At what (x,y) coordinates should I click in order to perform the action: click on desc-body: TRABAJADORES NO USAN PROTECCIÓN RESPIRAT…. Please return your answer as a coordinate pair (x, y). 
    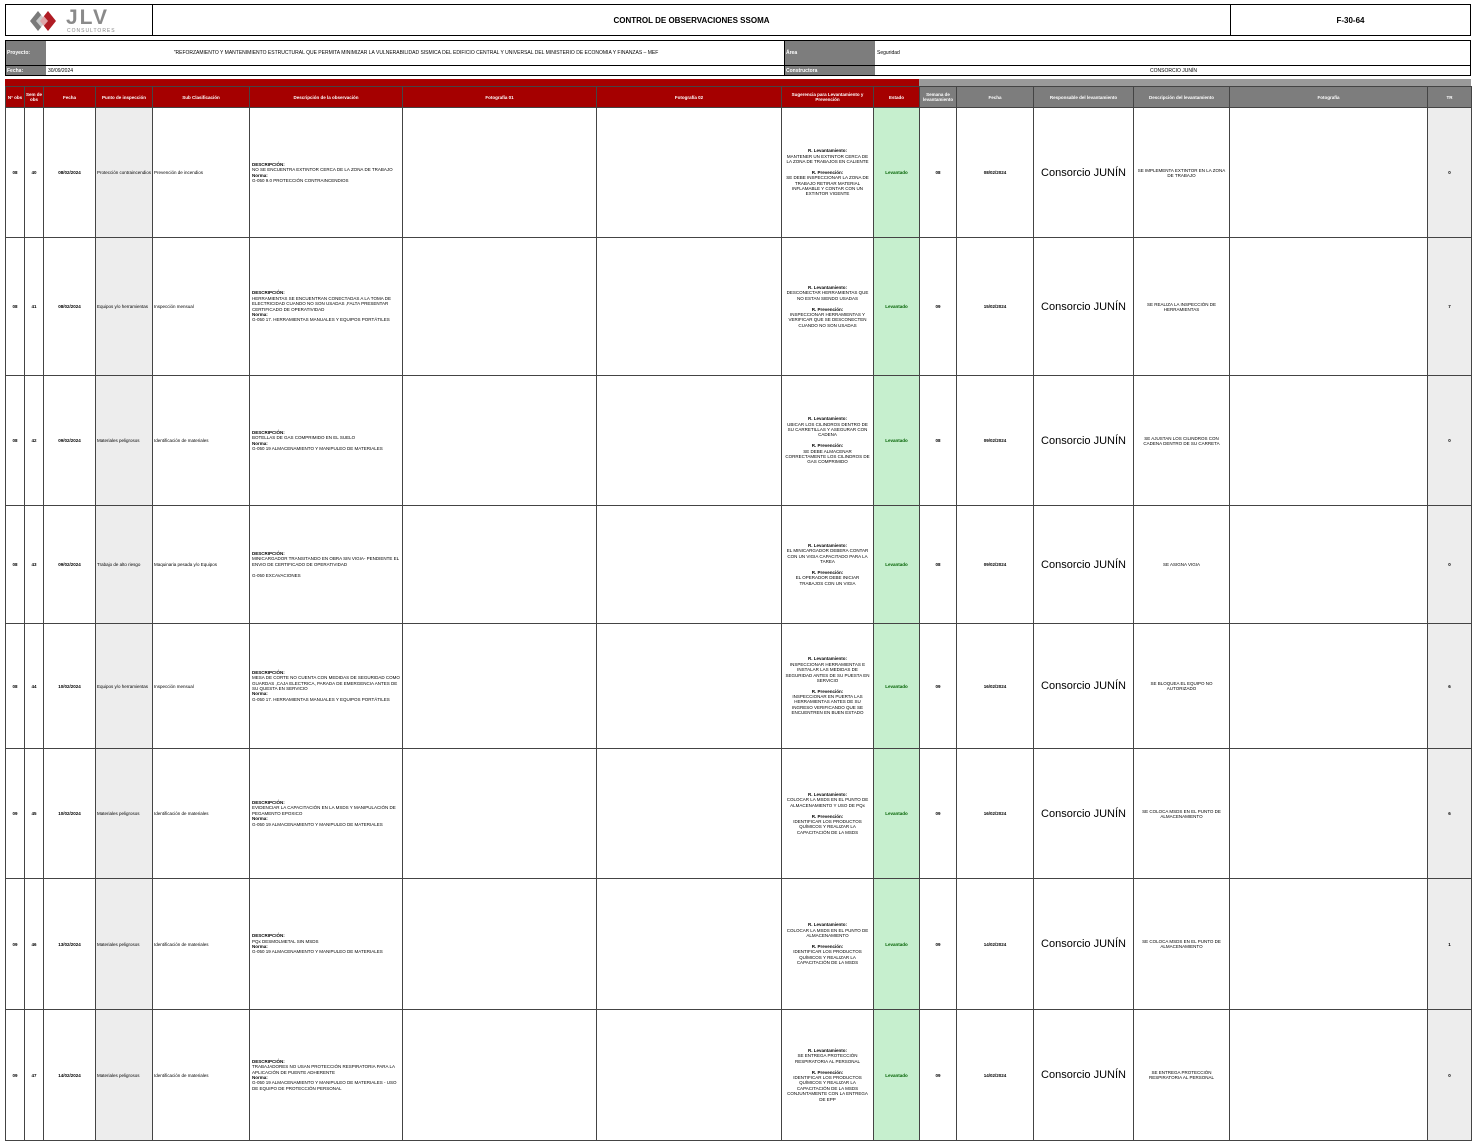
    Looking at the image, I should click on (323, 1069).